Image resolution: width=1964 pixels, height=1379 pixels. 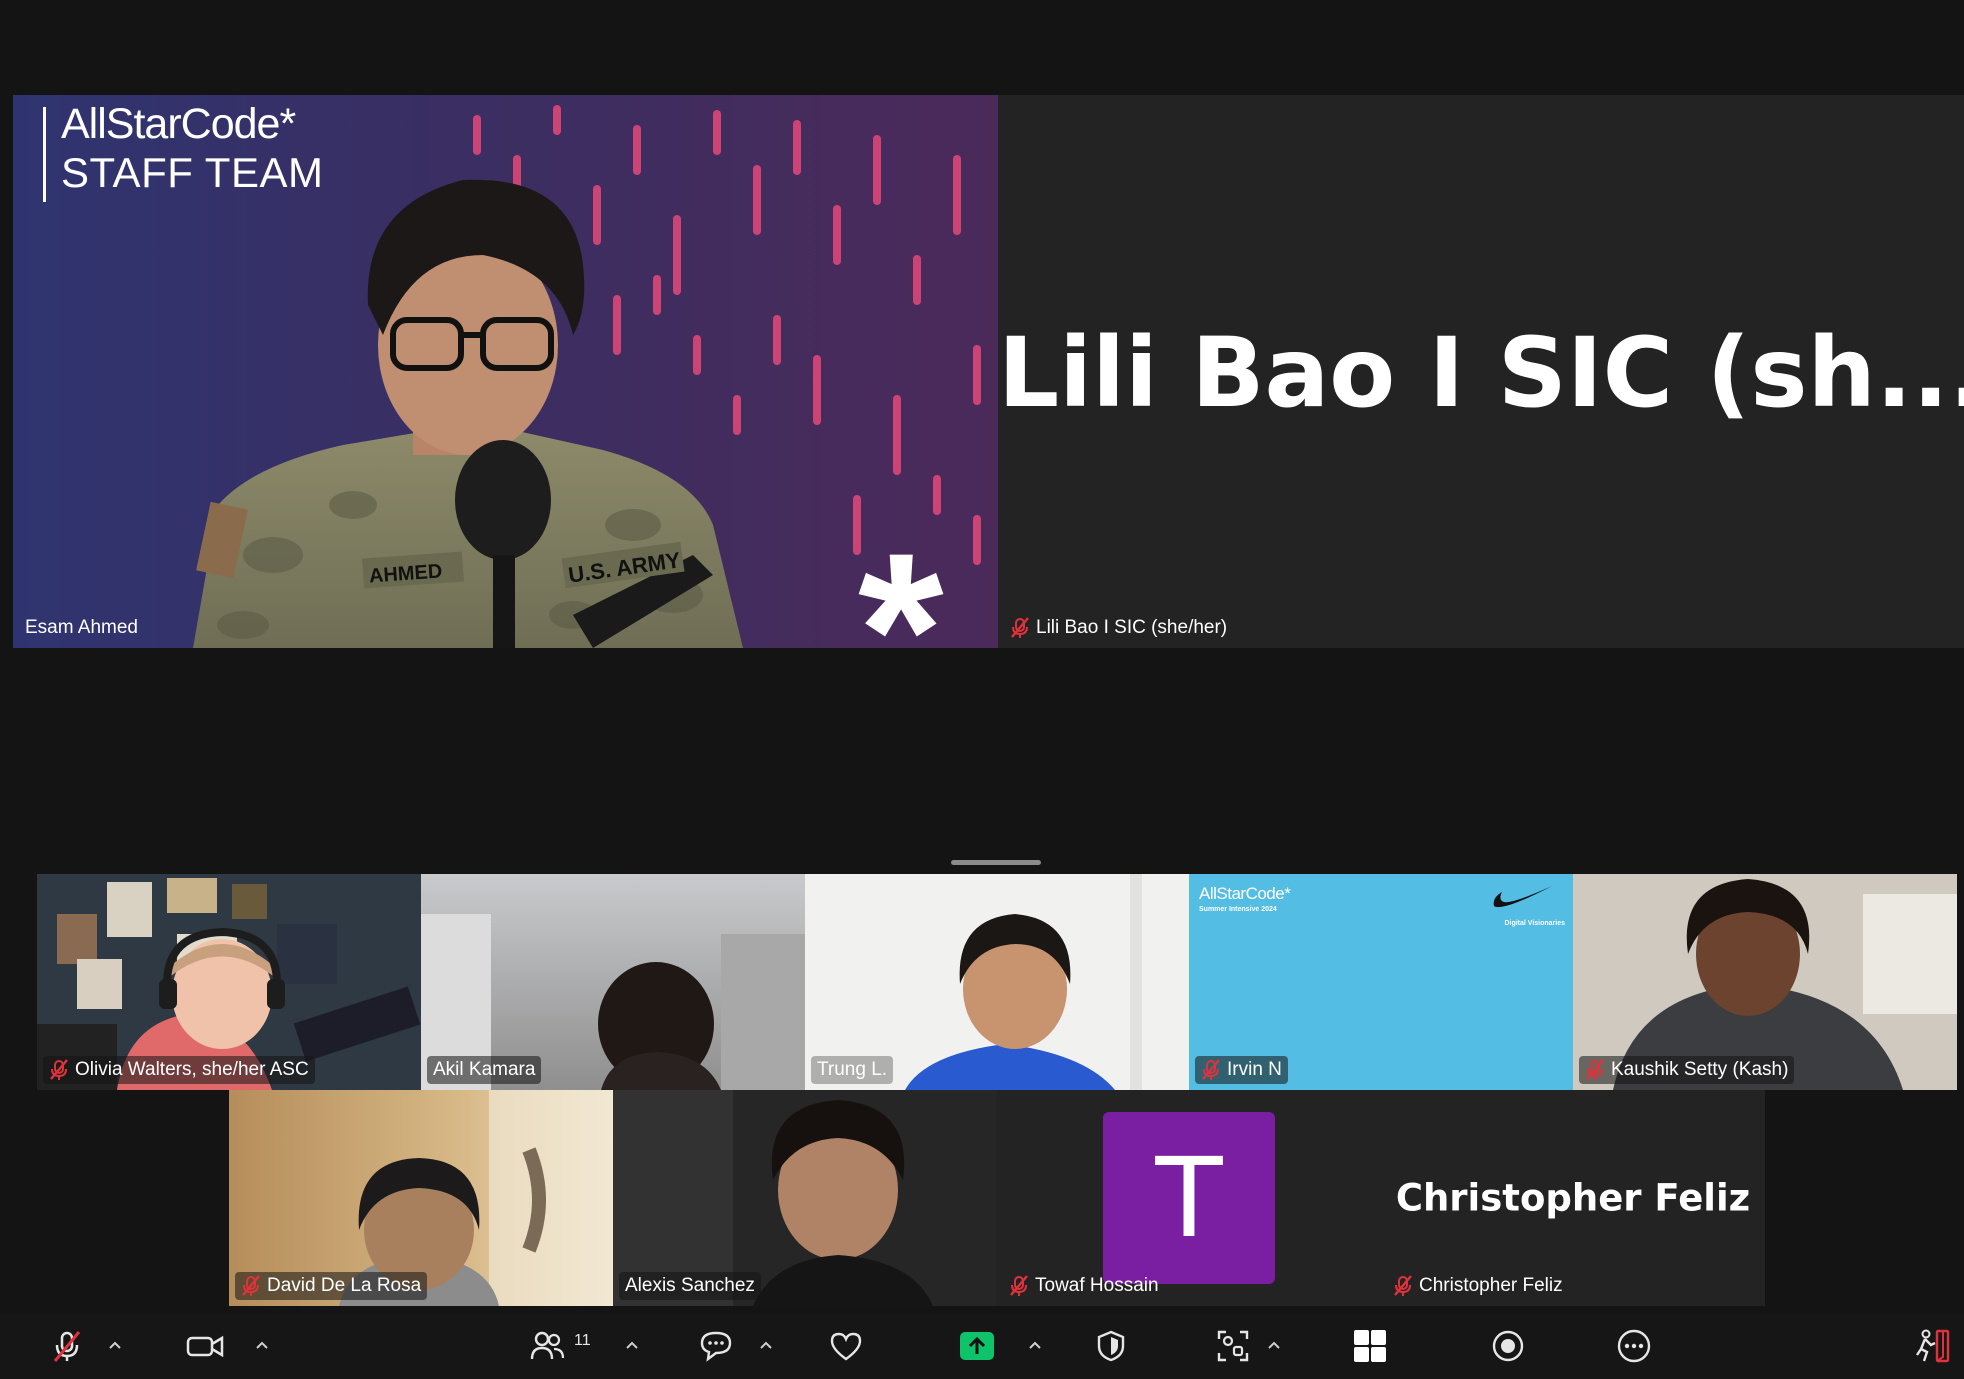 I want to click on nike-swoosh-icon, so click(x=1523, y=899).